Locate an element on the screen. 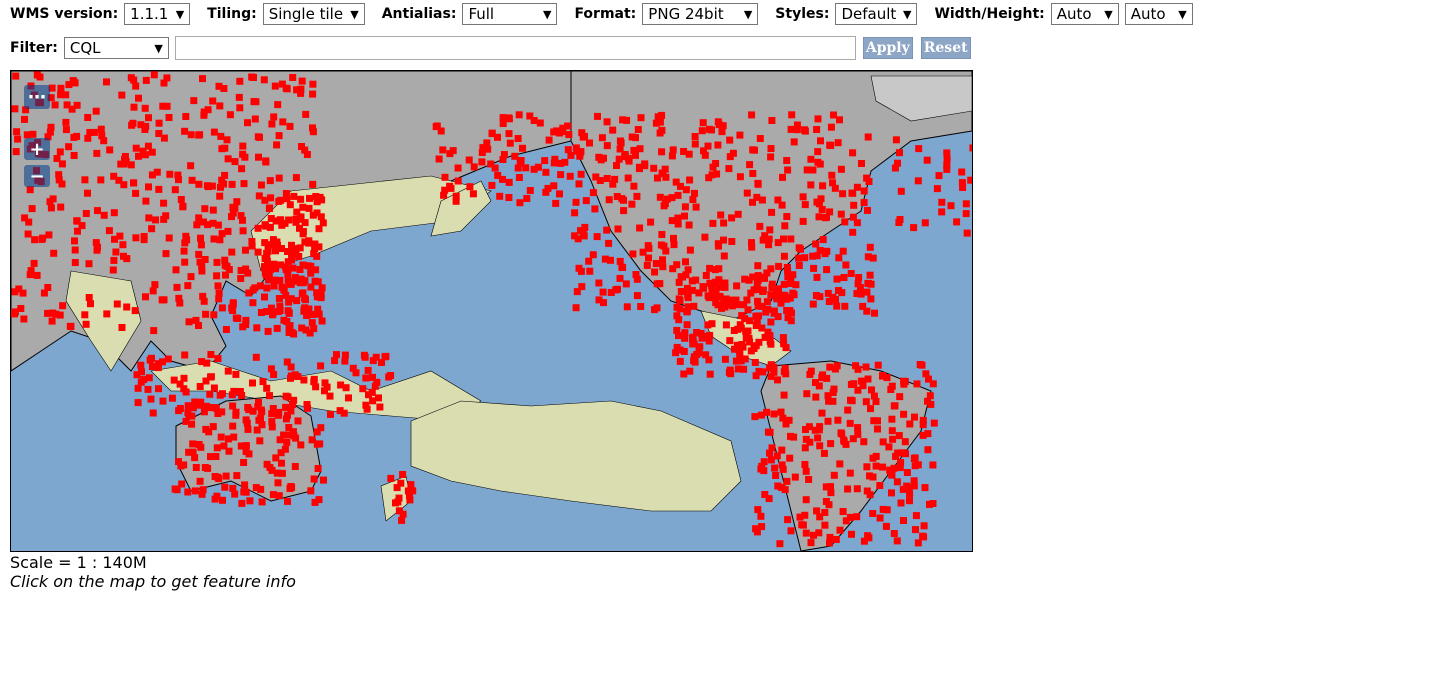 The width and height of the screenshot is (1442, 679). wms-version-select: 1.1.1 ▼ is located at coordinates (157, 14).